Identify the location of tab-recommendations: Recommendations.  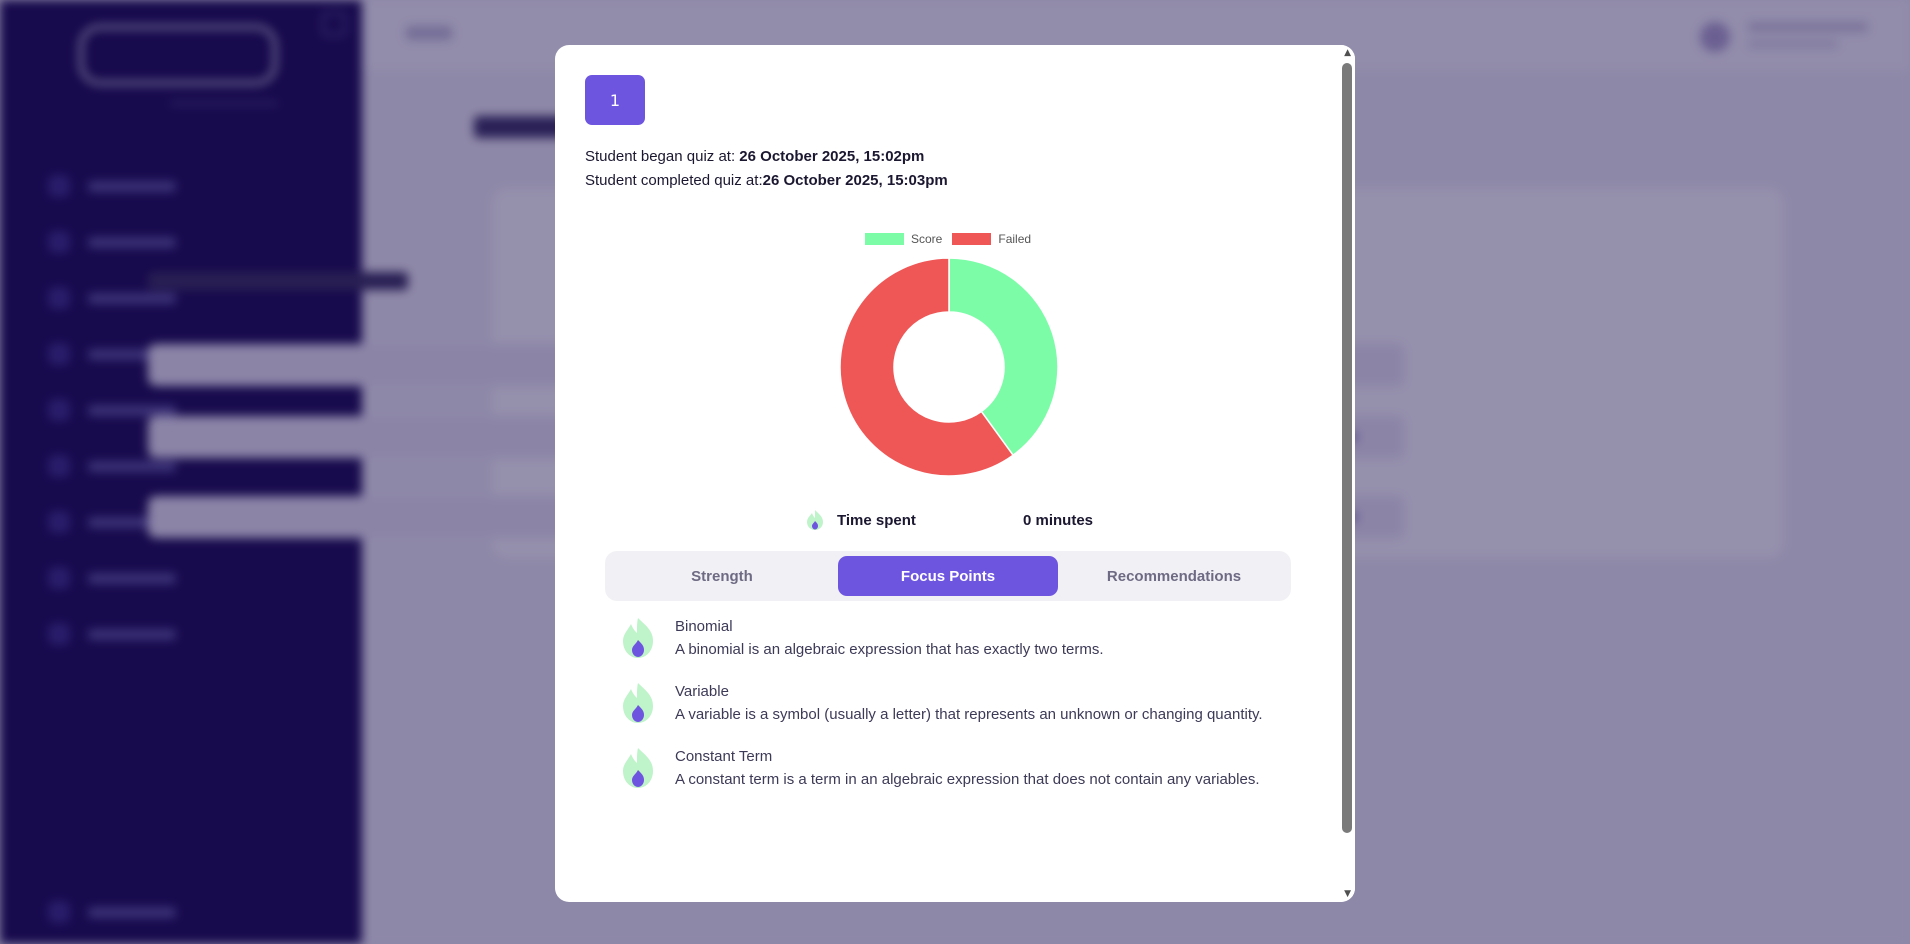
(1174, 576).